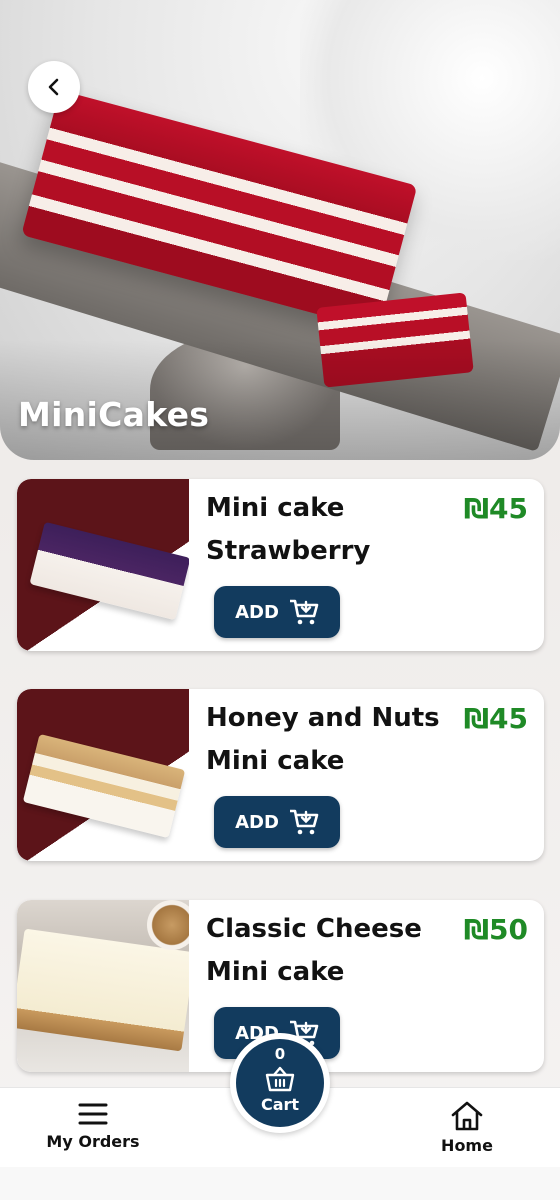 The height and width of the screenshot is (1200, 560). What do you see at coordinates (280, 1104) in the screenshot?
I see `cart-label: Cart` at bounding box center [280, 1104].